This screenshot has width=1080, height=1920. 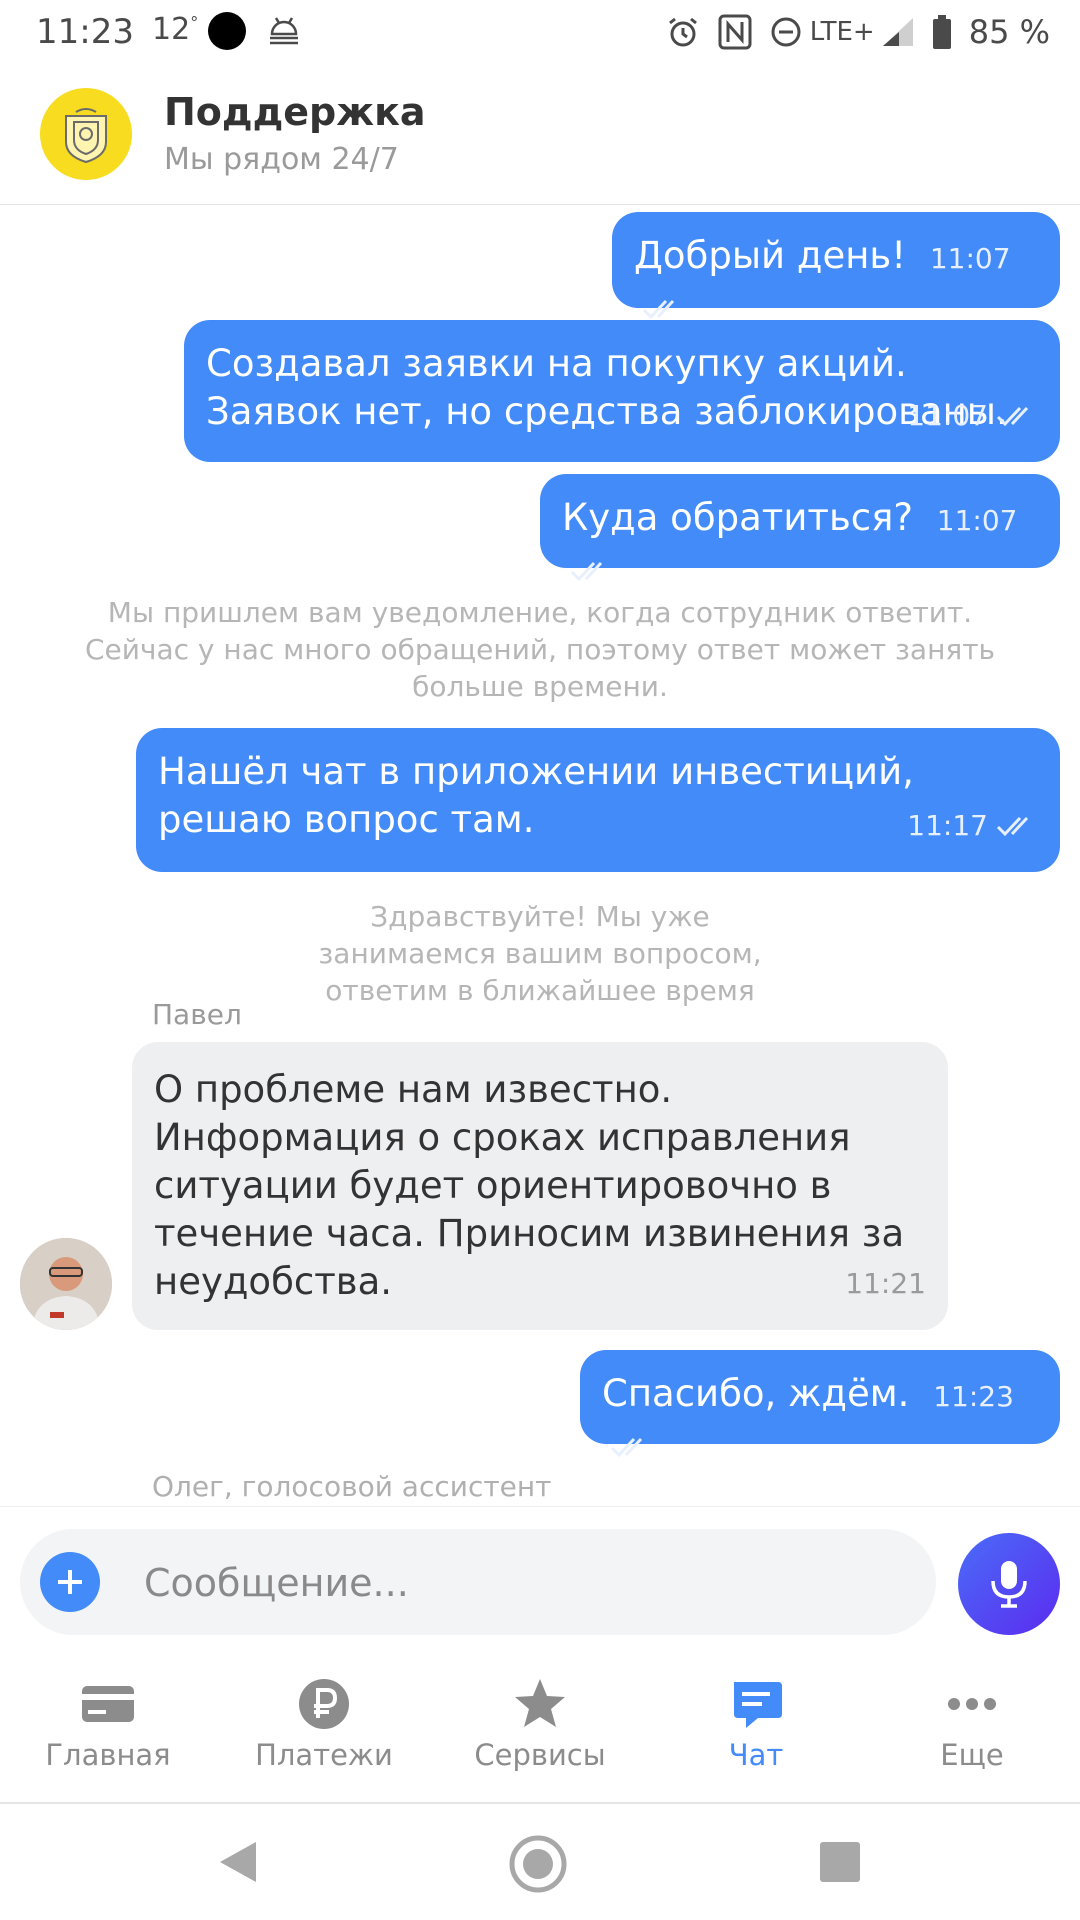 What do you see at coordinates (973, 1396) in the screenshot?
I see `message-time: 11:23` at bounding box center [973, 1396].